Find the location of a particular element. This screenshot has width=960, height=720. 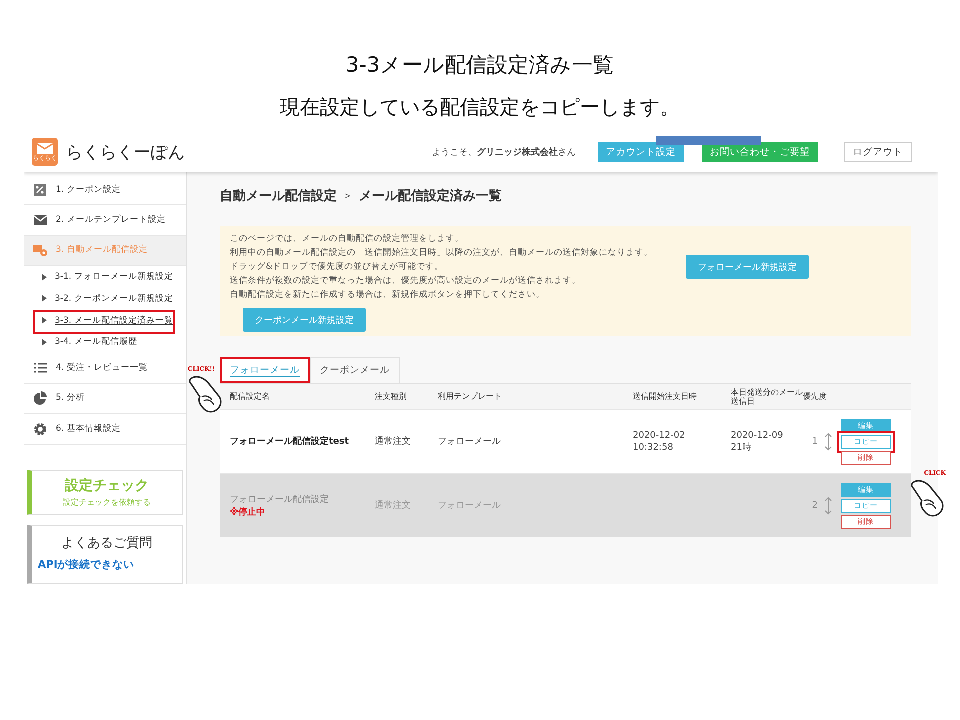

gear-icon is located at coordinates (40, 429).